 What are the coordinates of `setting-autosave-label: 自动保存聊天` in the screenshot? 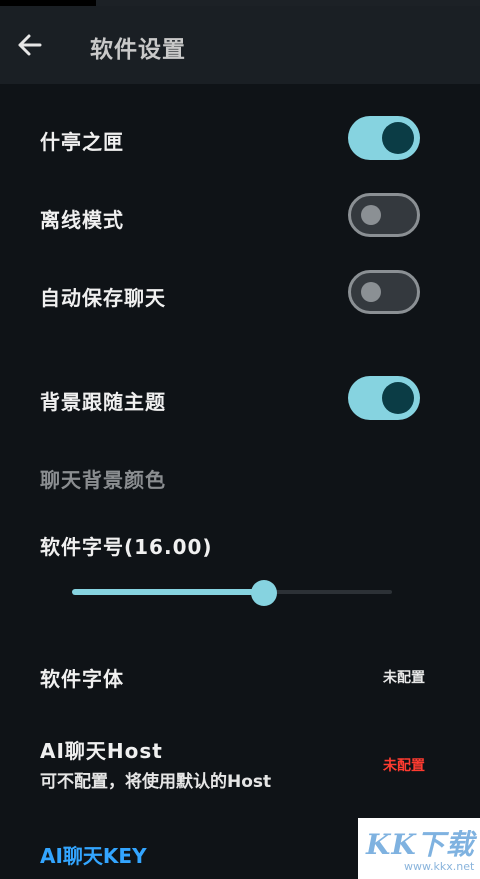 It's located at (103, 298).